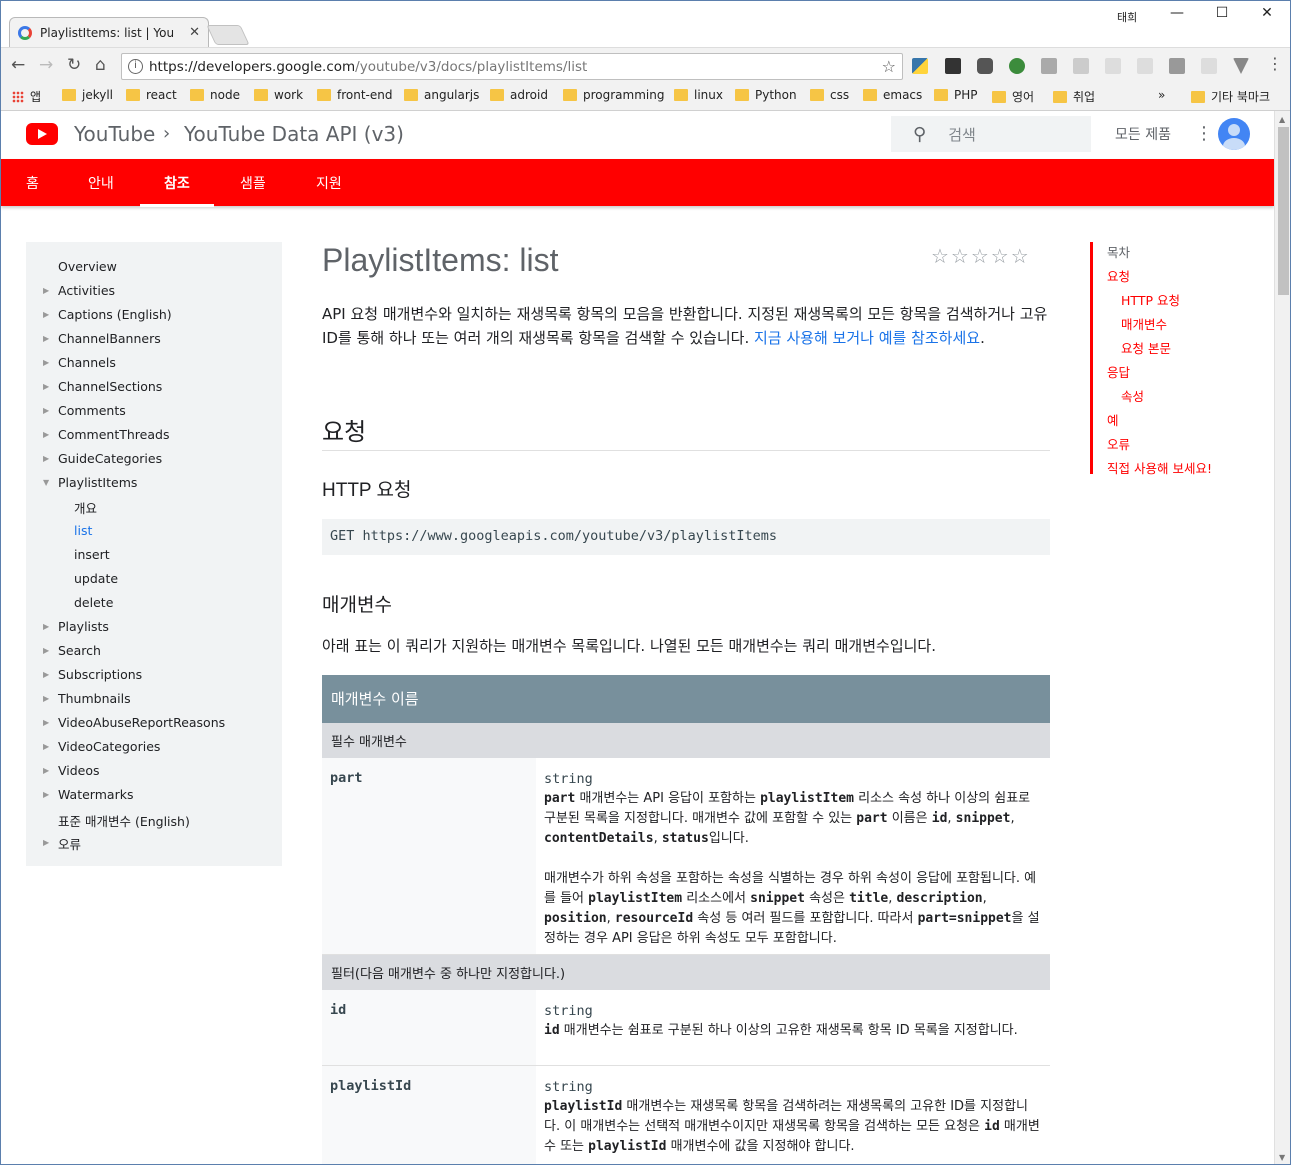 This screenshot has width=1291, height=1165. I want to click on sidebar-item-videos: Videos, so click(79, 770).